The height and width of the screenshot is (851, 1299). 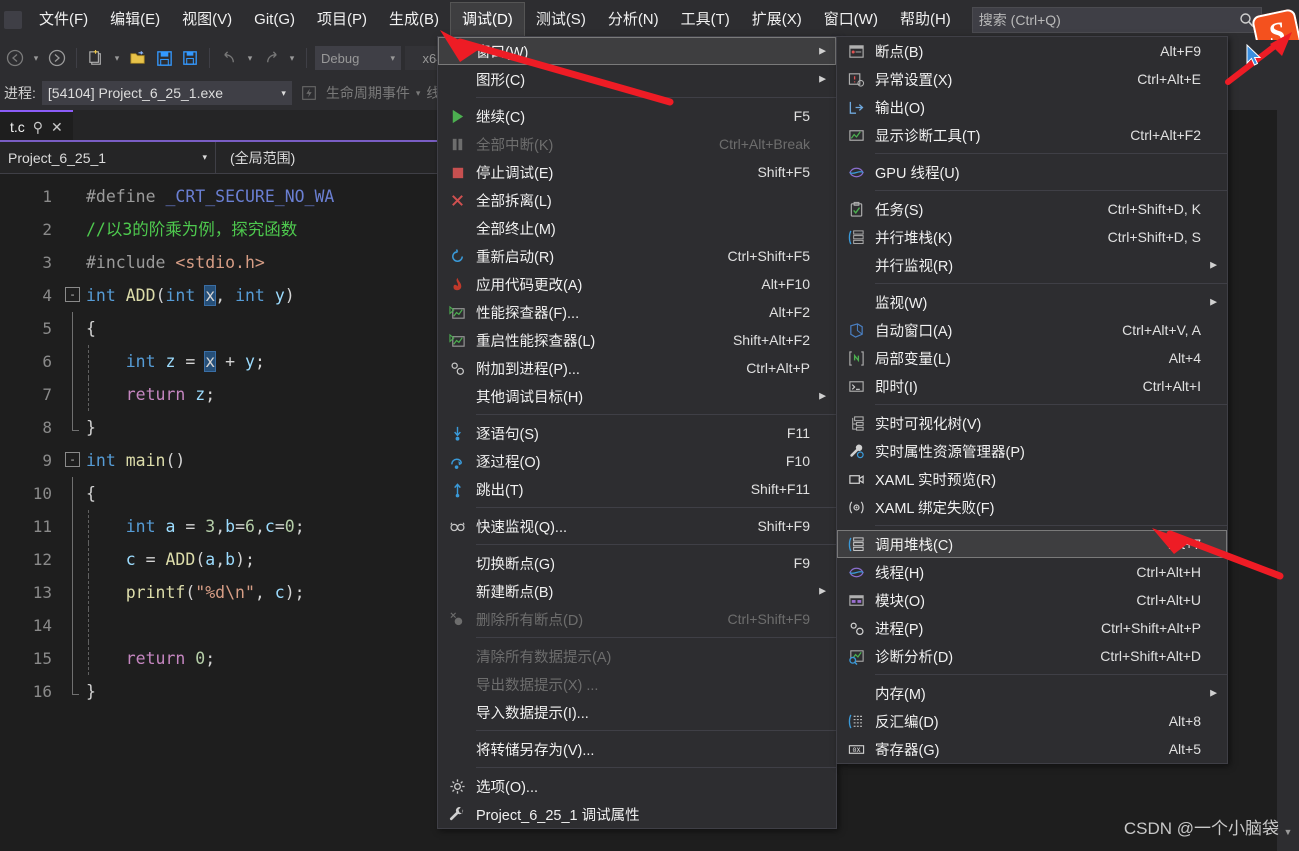 What do you see at coordinates (637, 563) in the screenshot?
I see `debug-menu-item-21: 切换断点(G) F9` at bounding box center [637, 563].